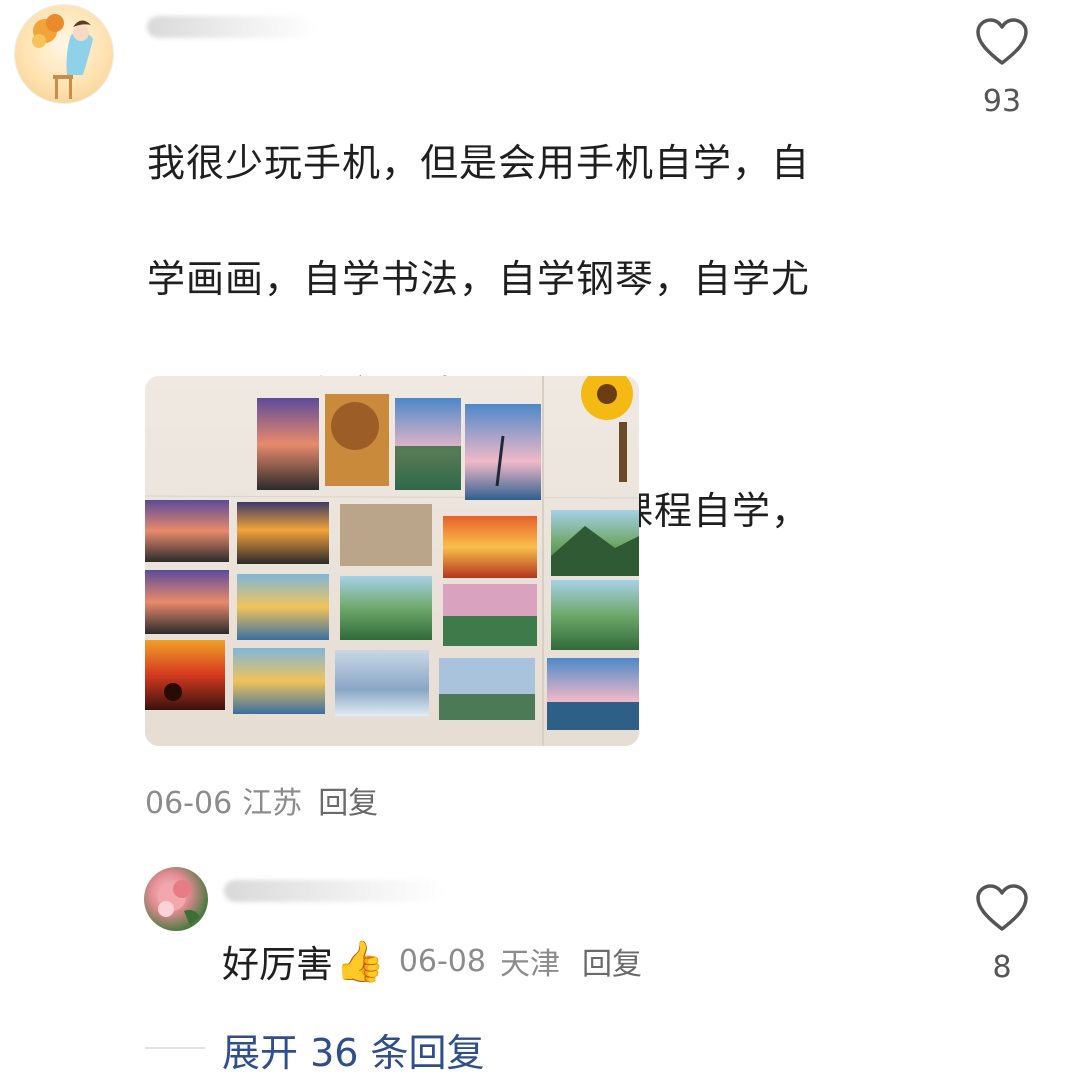  What do you see at coordinates (1002, 101) in the screenshot?
I see `like-count: 93` at bounding box center [1002, 101].